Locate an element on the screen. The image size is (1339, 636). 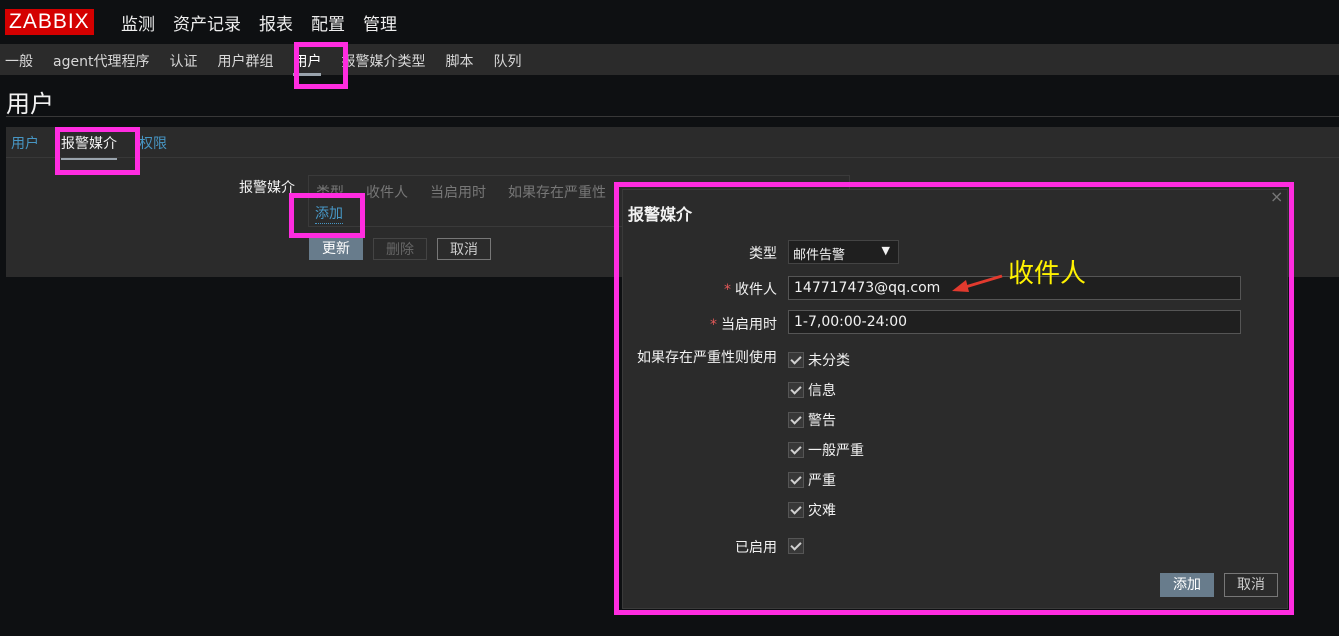
submenu-media-types: 报警媒介类型 is located at coordinates (383, 63).